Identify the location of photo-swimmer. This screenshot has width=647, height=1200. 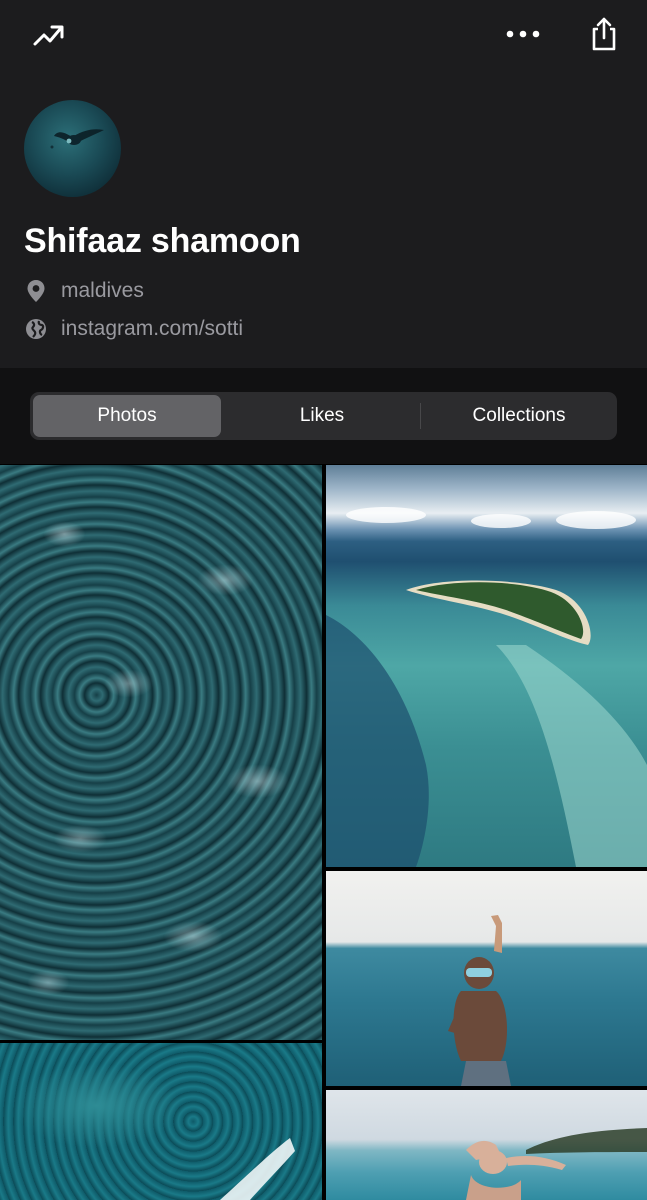
(486, 1145).